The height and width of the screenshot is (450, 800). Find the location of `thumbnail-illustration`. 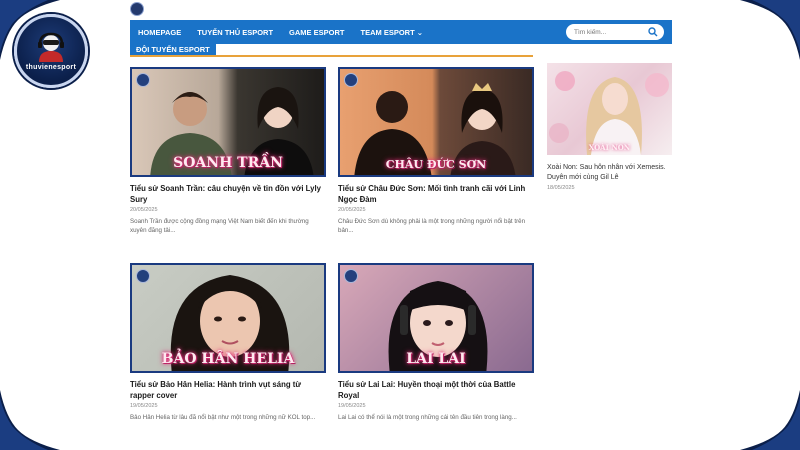

thumbnail-illustration is located at coordinates (609, 113).